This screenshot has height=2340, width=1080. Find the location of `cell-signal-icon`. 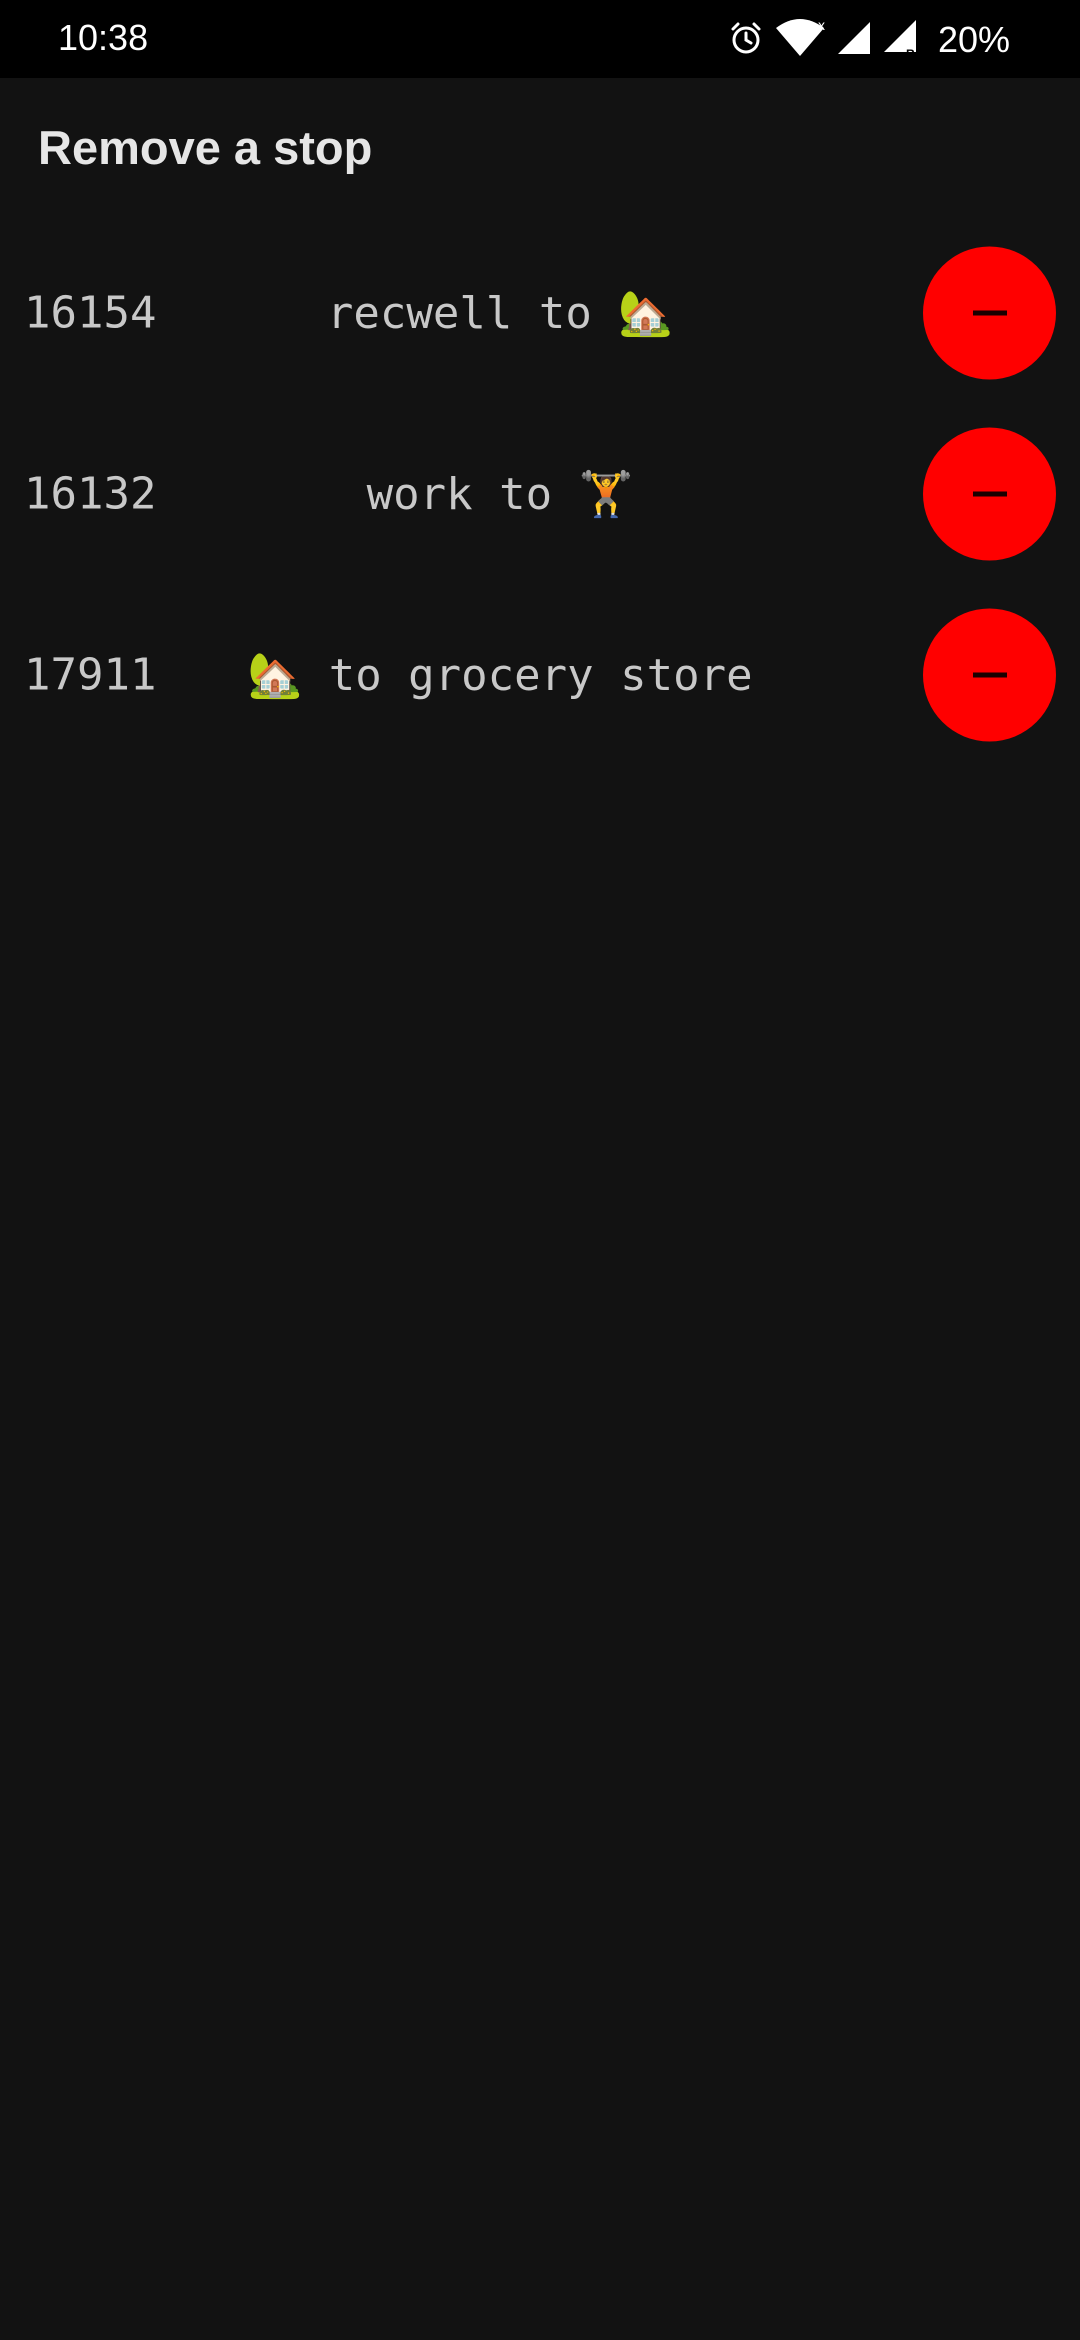

cell-signal-icon is located at coordinates (854, 40).